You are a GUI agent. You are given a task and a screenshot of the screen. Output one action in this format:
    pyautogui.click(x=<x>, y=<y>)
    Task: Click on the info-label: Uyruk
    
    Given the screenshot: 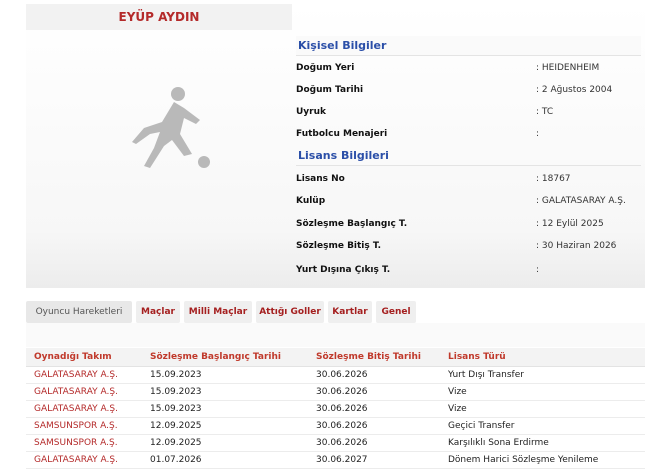 What is the action you would take?
    pyautogui.click(x=311, y=112)
    